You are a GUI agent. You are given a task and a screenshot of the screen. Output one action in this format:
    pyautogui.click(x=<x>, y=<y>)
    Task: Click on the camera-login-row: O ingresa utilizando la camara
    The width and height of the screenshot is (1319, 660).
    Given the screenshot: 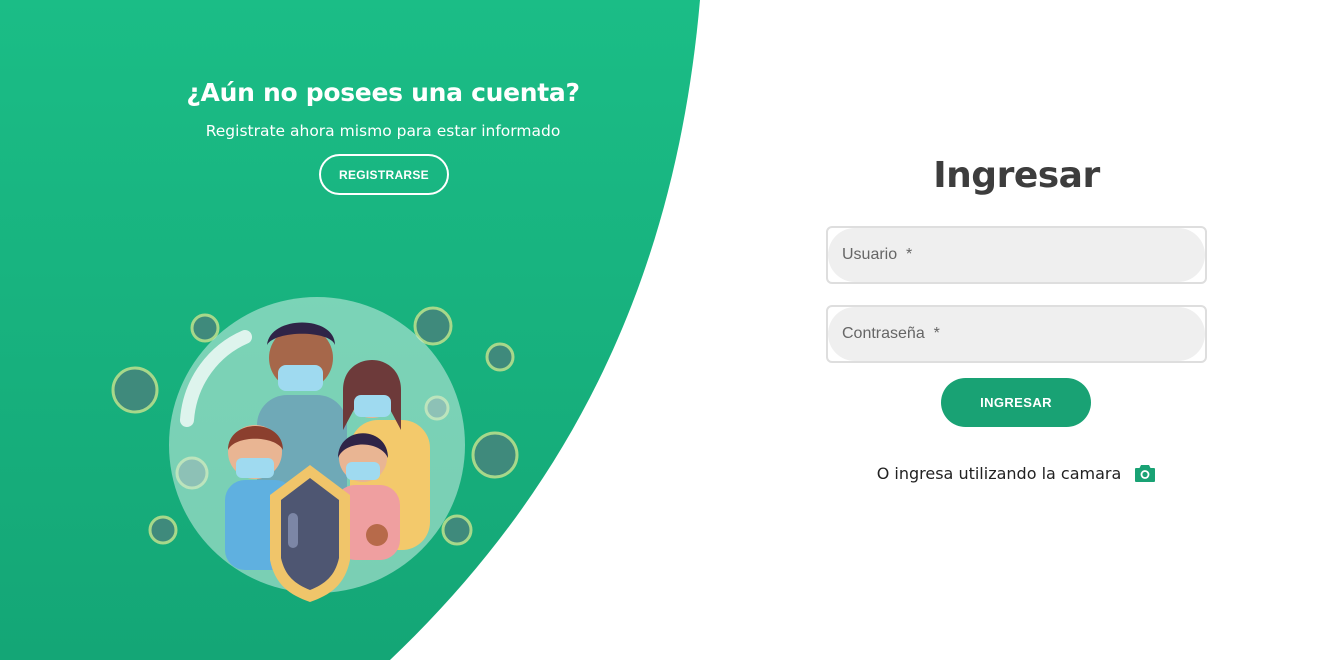 What is the action you would take?
    pyautogui.click(x=1016, y=473)
    